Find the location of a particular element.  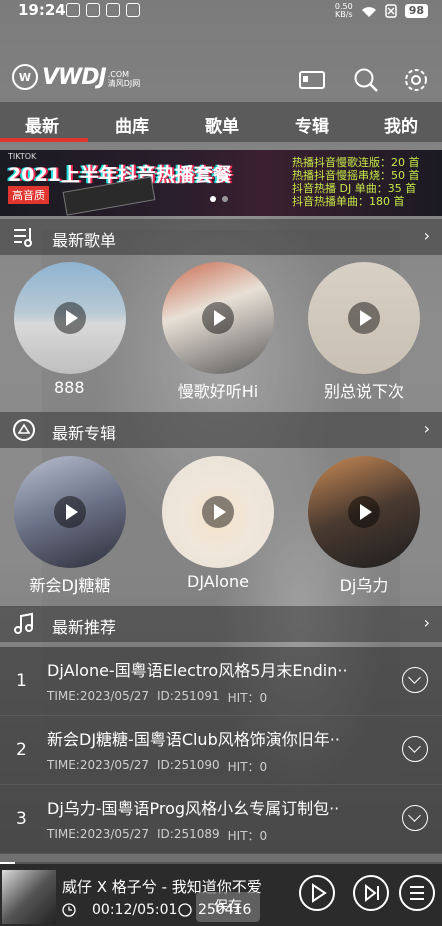

app-logo: W VWDJ .COM 清风DJ网 is located at coordinates (76, 77).